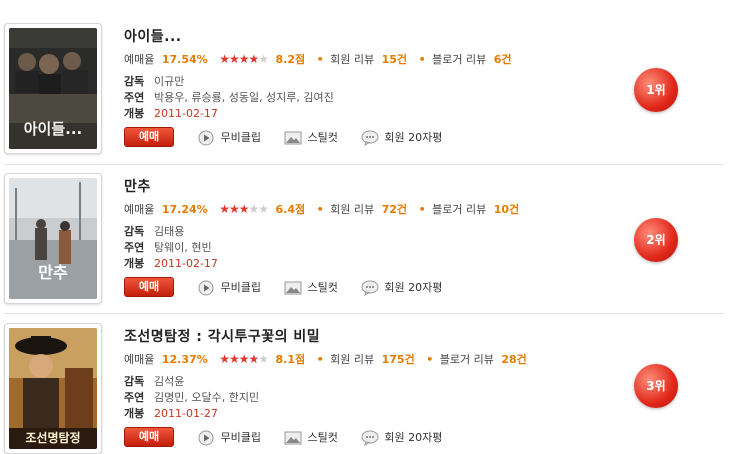  I want to click on member-review-count: 72건, so click(394, 209).